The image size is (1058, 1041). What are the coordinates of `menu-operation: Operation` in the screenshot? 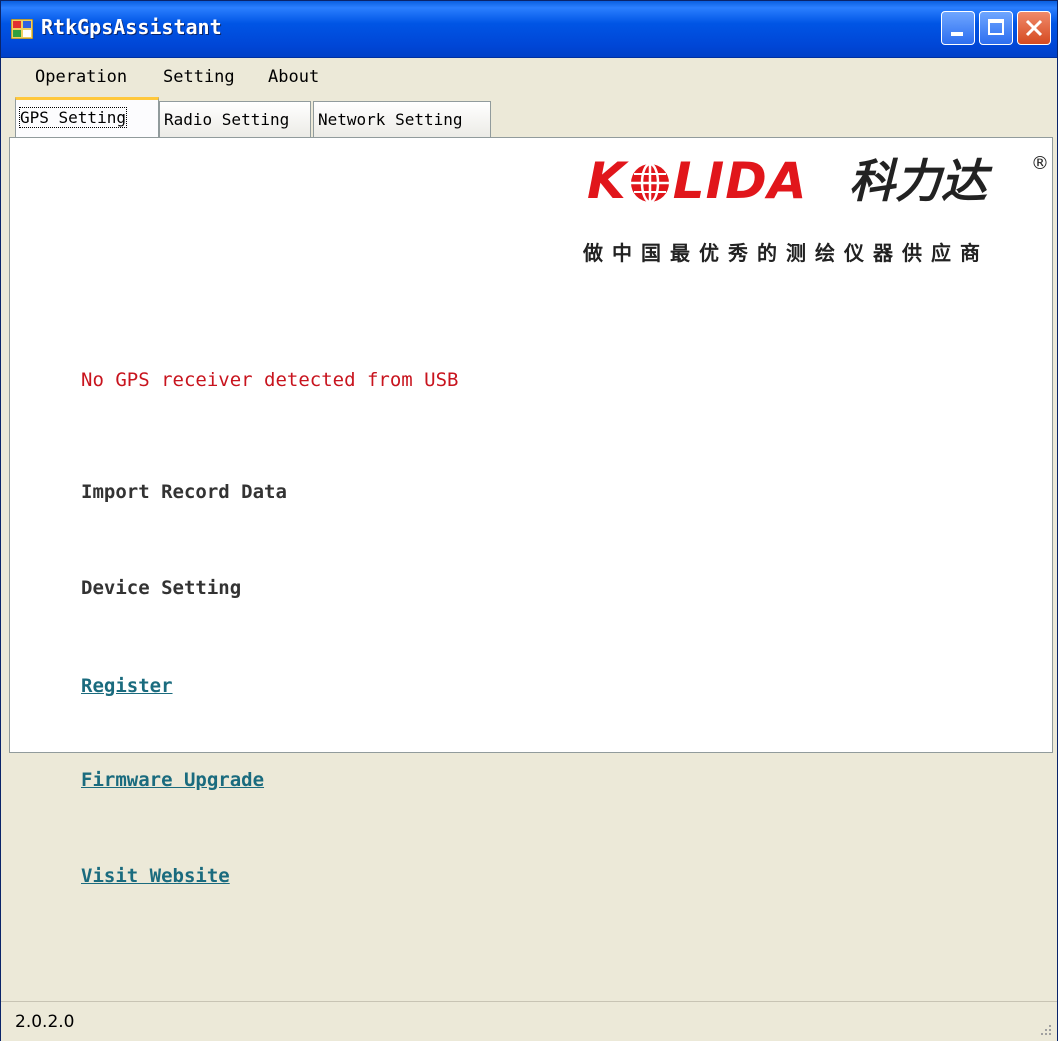 It's located at (81, 77).